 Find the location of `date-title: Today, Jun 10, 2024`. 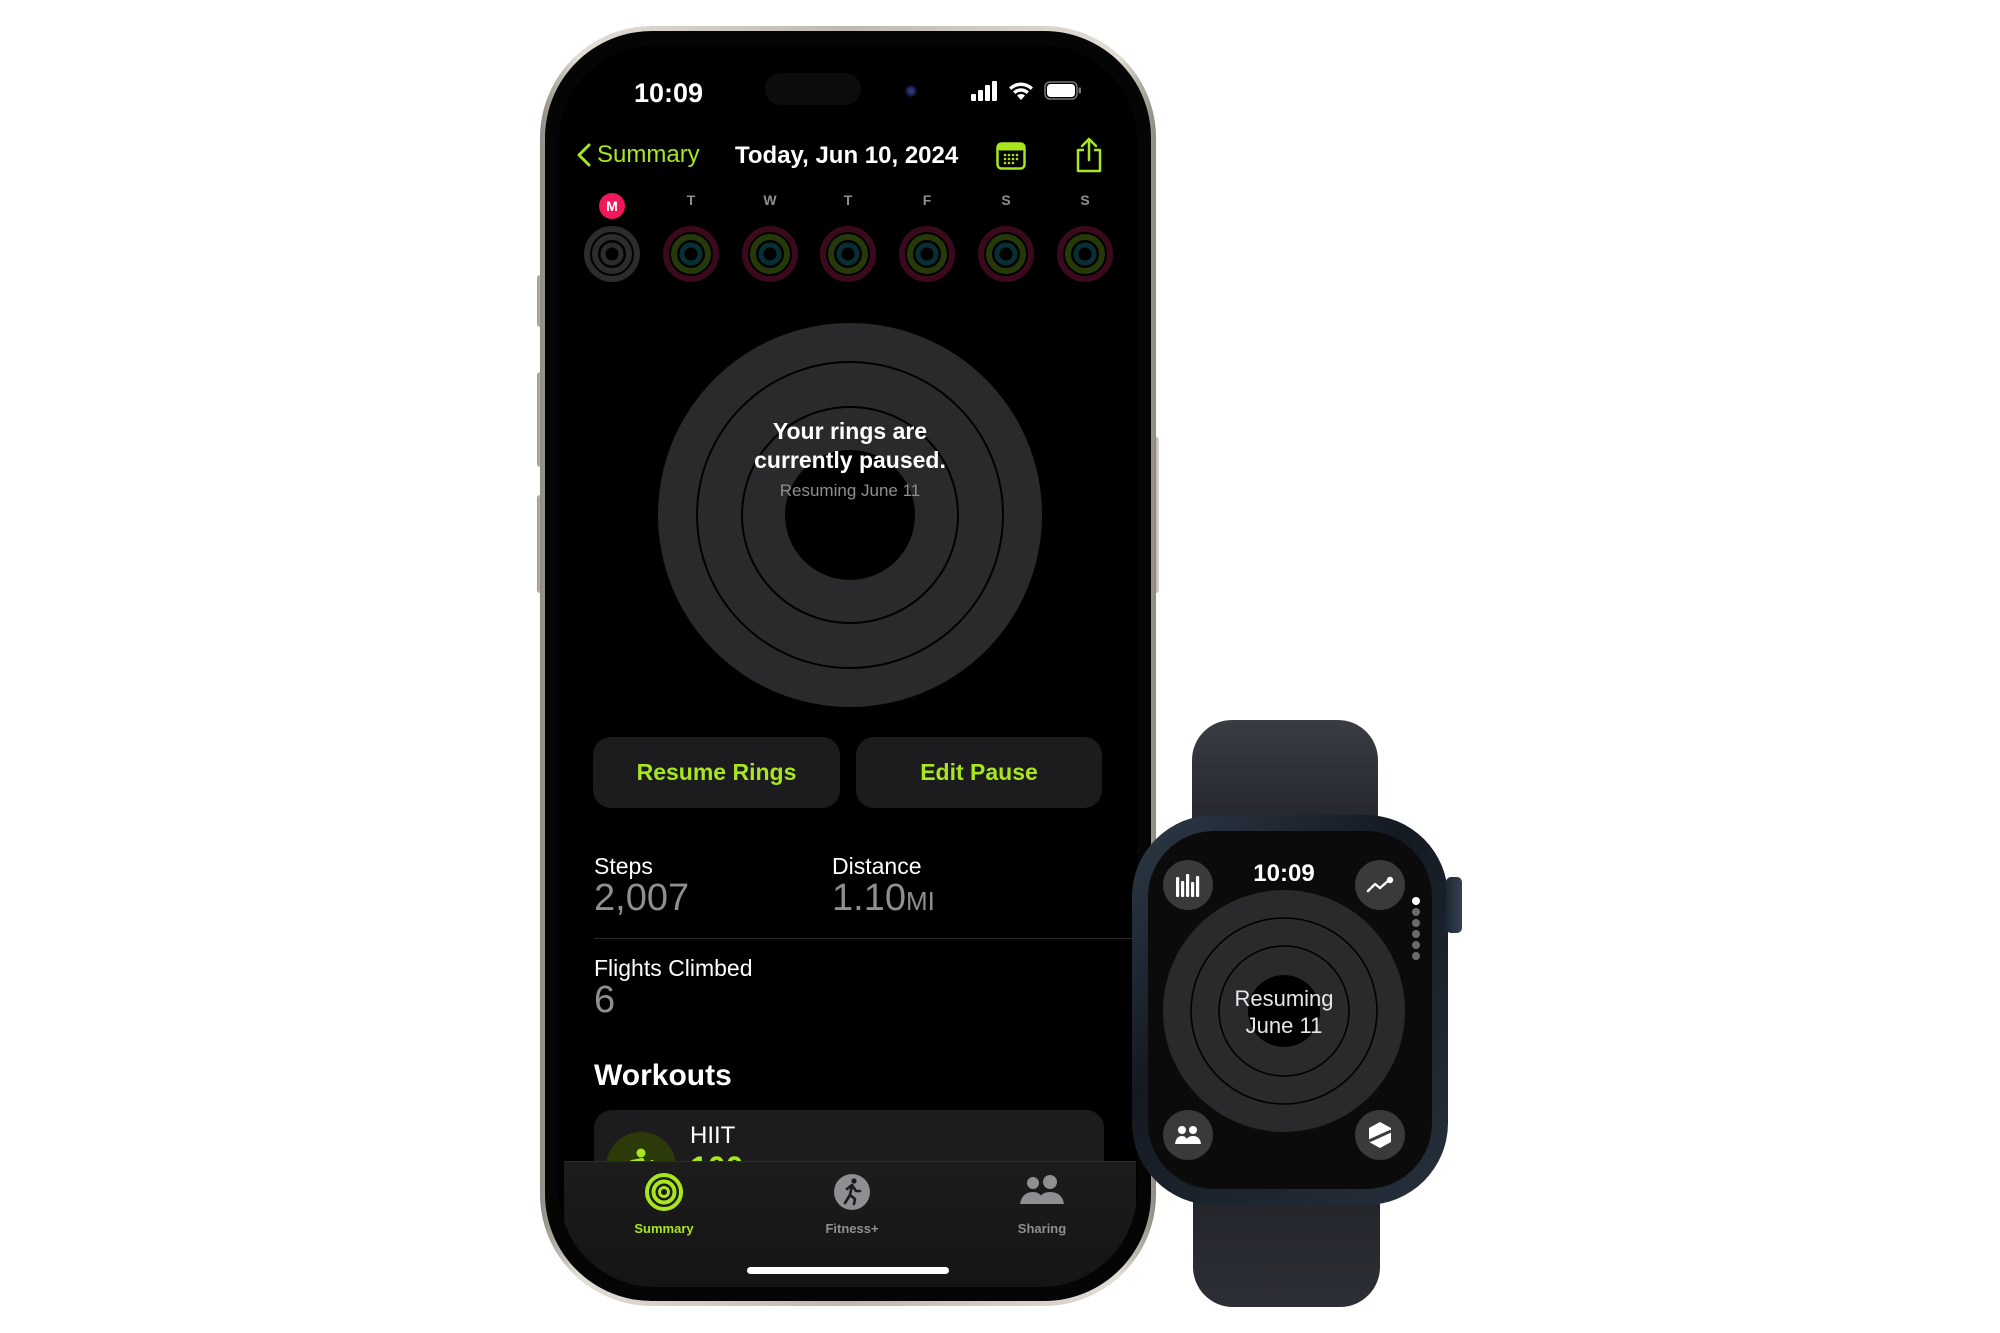

date-title: Today, Jun 10, 2024 is located at coordinates (847, 155).